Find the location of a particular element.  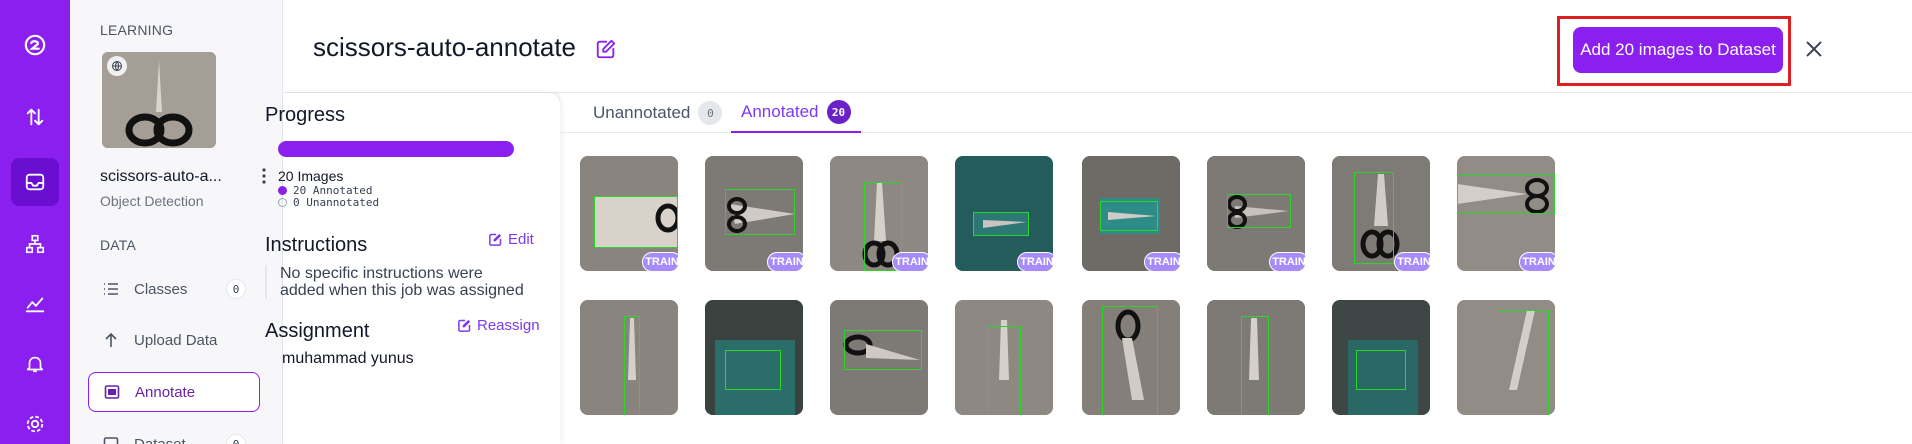

sidebar-item-classes: Classes 0 is located at coordinates (174, 289).